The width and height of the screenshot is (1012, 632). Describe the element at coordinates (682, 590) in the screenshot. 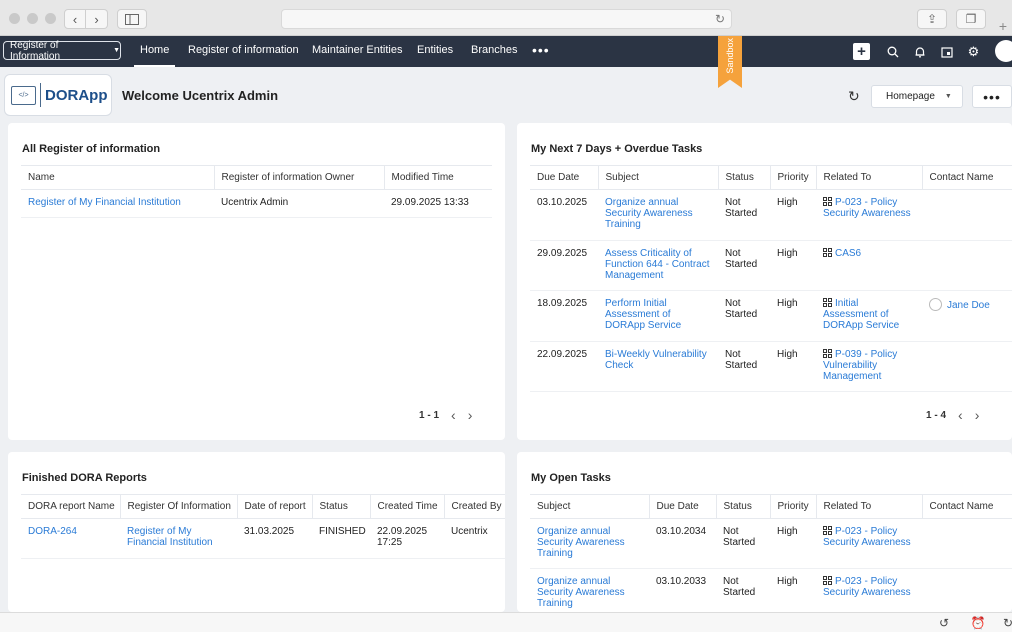

I see `due-date-cell: 03.10.2033` at that location.